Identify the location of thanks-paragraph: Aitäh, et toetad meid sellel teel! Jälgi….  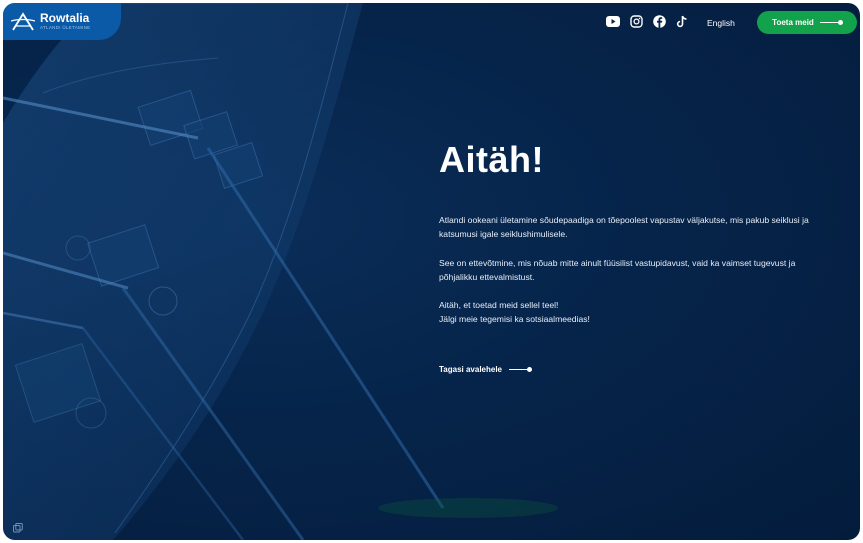
(629, 312).